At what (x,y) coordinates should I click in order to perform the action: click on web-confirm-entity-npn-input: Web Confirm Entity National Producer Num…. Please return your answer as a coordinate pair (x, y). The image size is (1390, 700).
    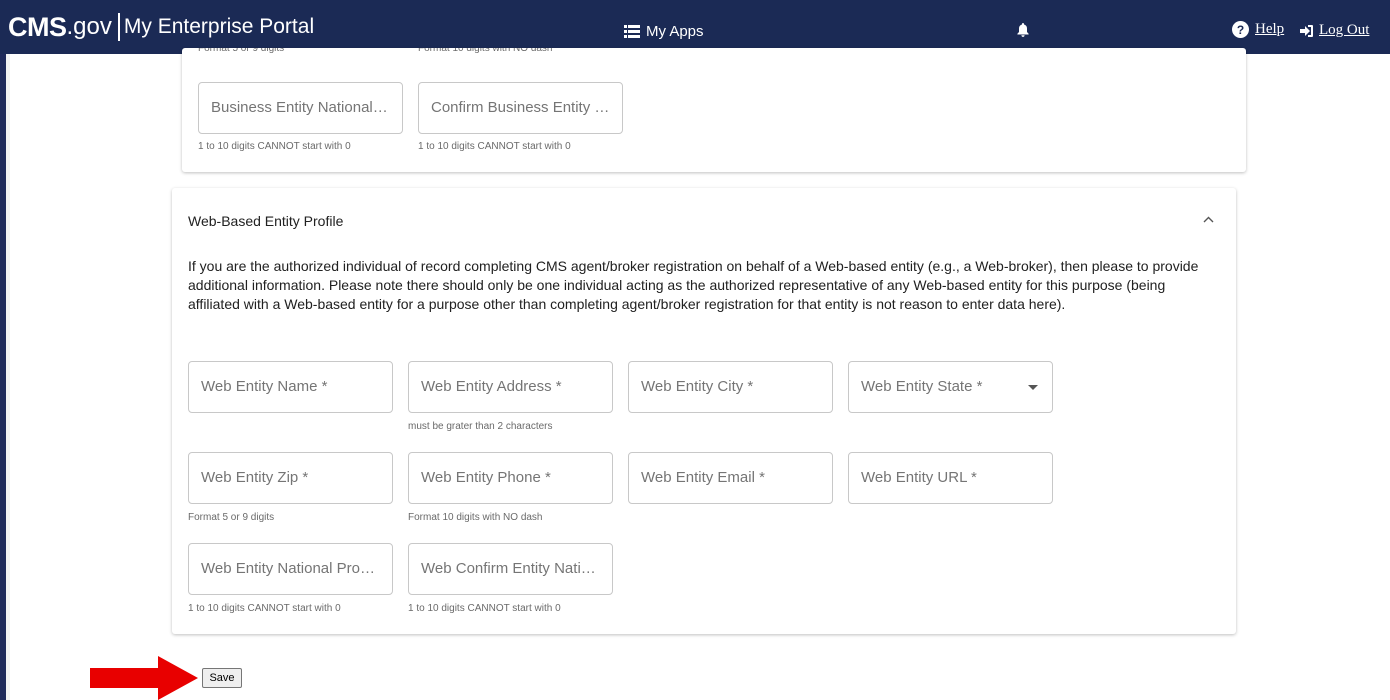
    Looking at the image, I should click on (510, 569).